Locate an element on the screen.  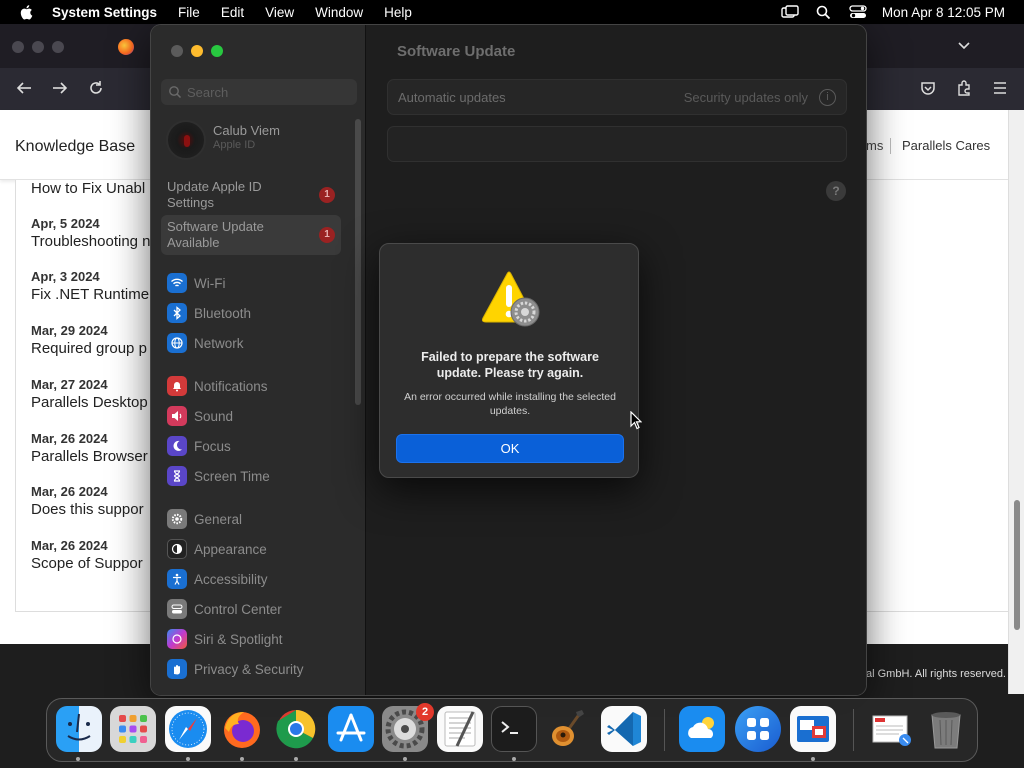
sidebar-item-appearance: Appearance is located at coordinates (262, 549).